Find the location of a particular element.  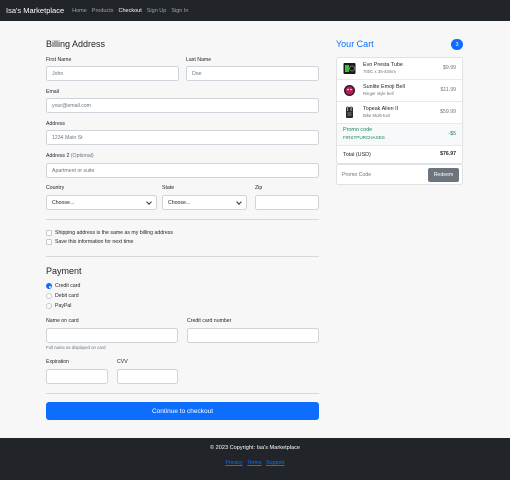

nav-link-checkout: Checkout is located at coordinates (130, 11).